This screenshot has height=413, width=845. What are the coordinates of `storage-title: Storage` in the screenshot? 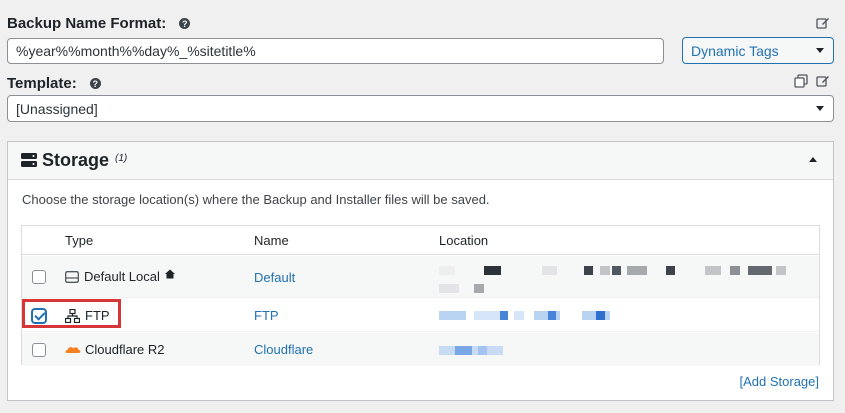 It's located at (76, 160).